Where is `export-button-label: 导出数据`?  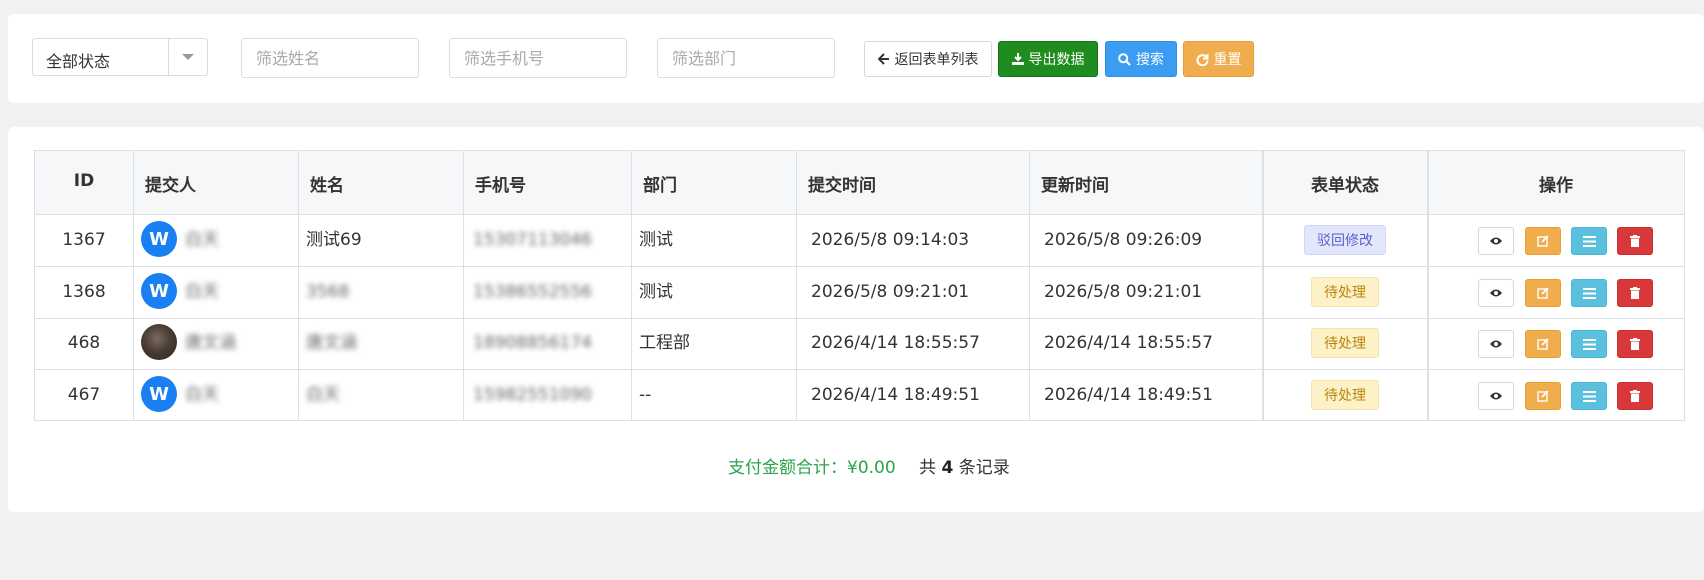 export-button-label: 导出数据 is located at coordinates (1056, 60).